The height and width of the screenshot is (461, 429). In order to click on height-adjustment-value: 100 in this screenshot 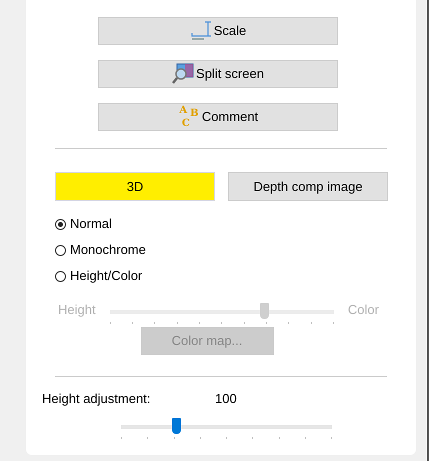, I will do `click(226, 399)`.